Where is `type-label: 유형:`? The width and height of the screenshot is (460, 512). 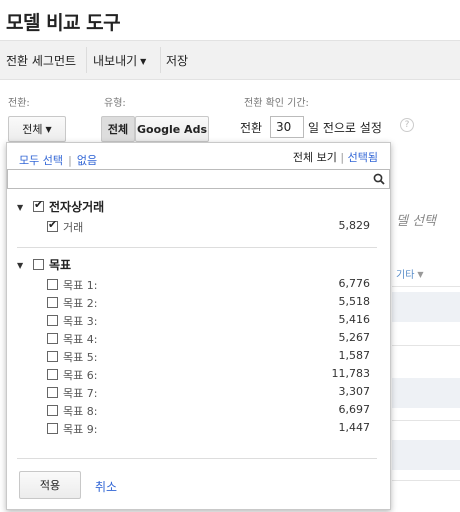 type-label: 유형: is located at coordinates (115, 103).